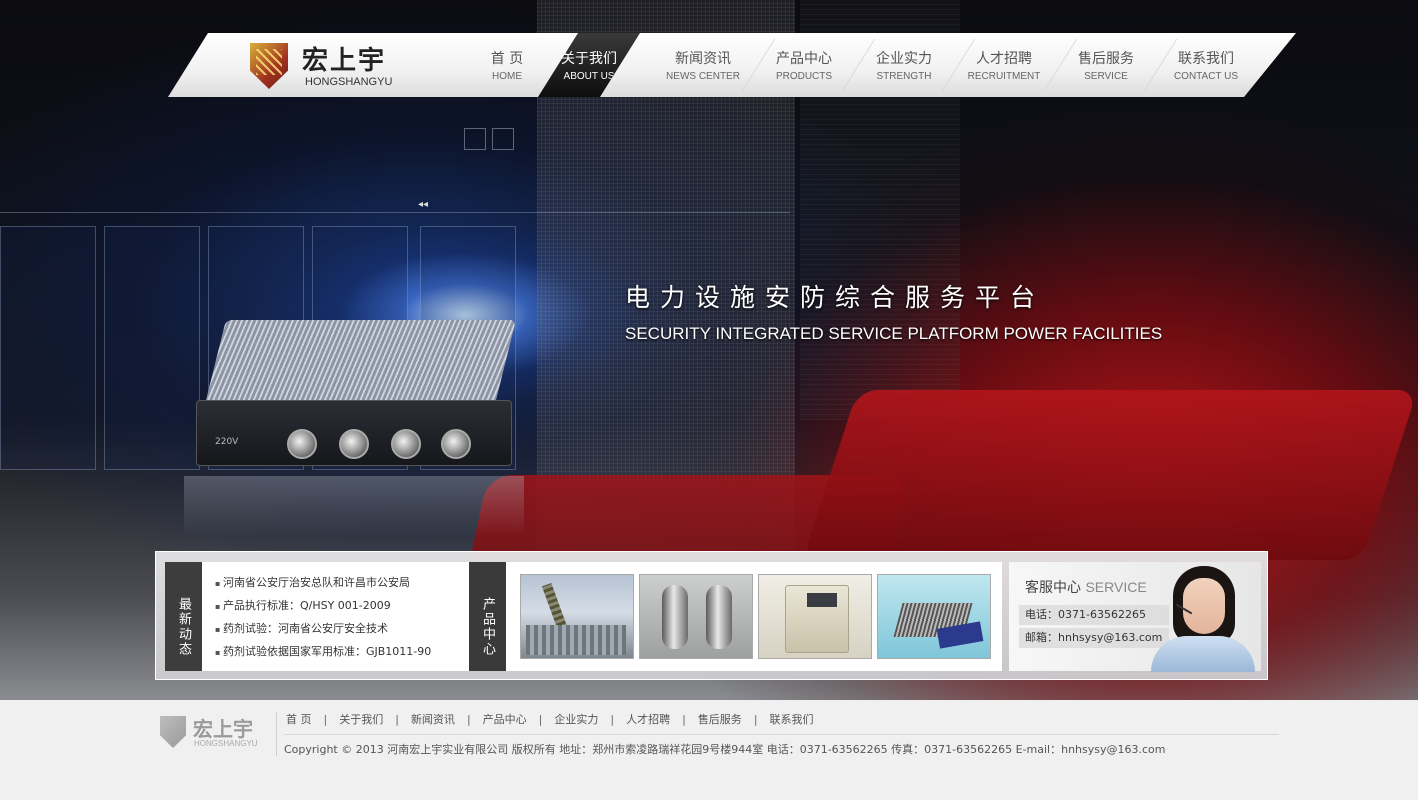 The height and width of the screenshot is (800, 1418). What do you see at coordinates (507, 59) in the screenshot?
I see `nav-label-cn: 首 页` at bounding box center [507, 59].